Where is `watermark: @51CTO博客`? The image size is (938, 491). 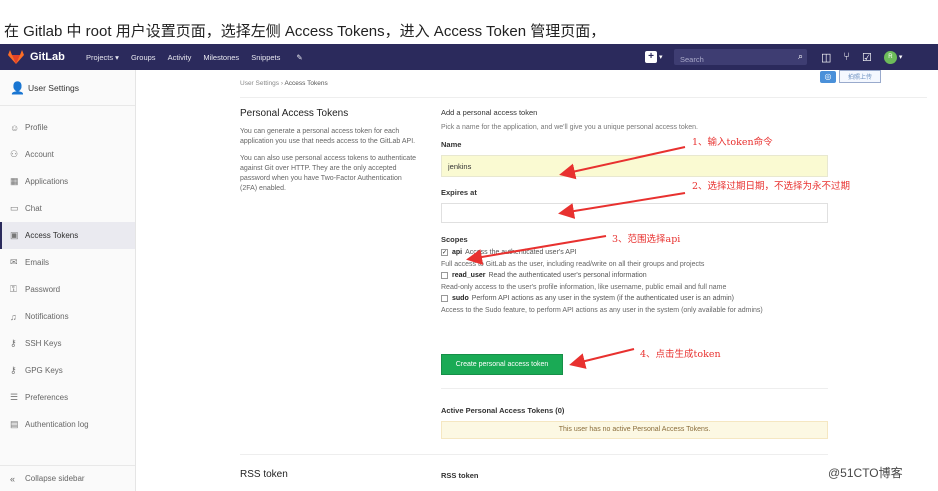 watermark: @51CTO博客 is located at coordinates (865, 473).